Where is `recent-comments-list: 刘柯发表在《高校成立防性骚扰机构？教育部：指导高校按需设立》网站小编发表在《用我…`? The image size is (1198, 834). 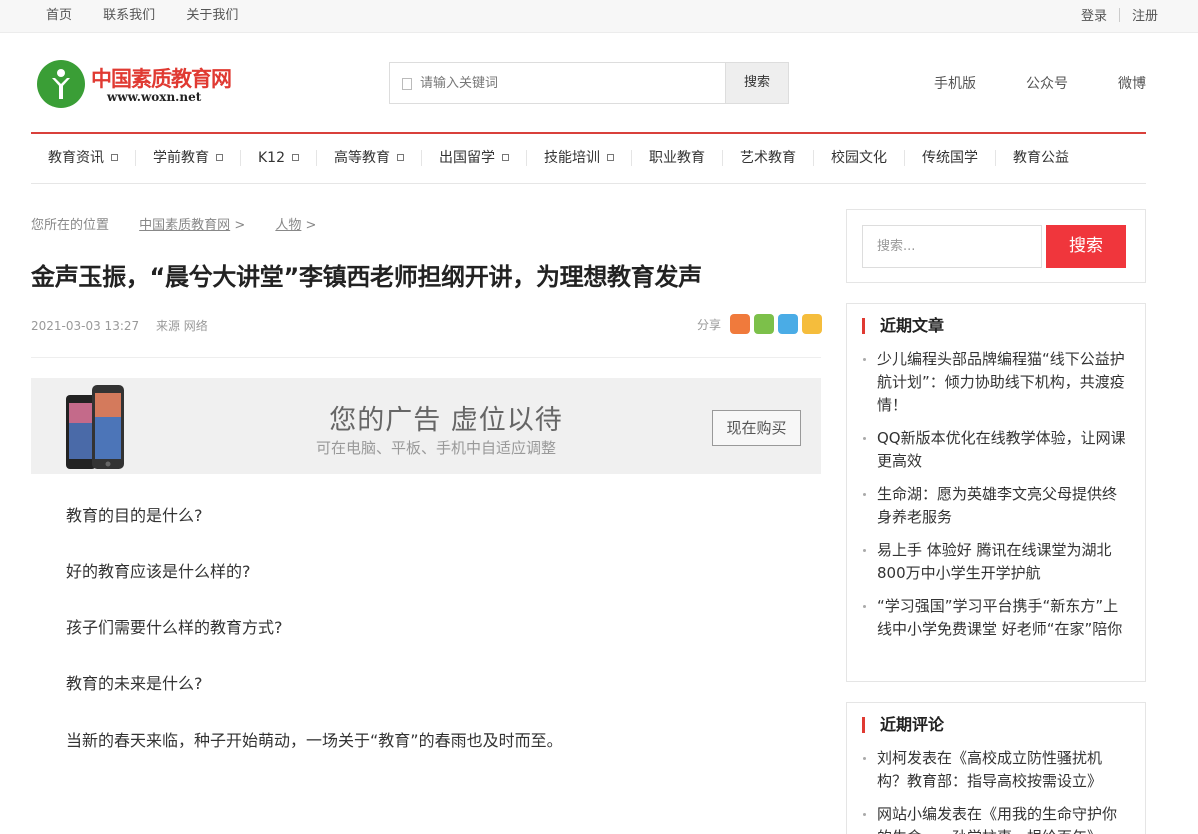
recent-comments-list: 刘柯发表在《高校成立防性骚扰机构？教育部：指导高校按需设立》网站小编发表在《用我… is located at coordinates (996, 790).